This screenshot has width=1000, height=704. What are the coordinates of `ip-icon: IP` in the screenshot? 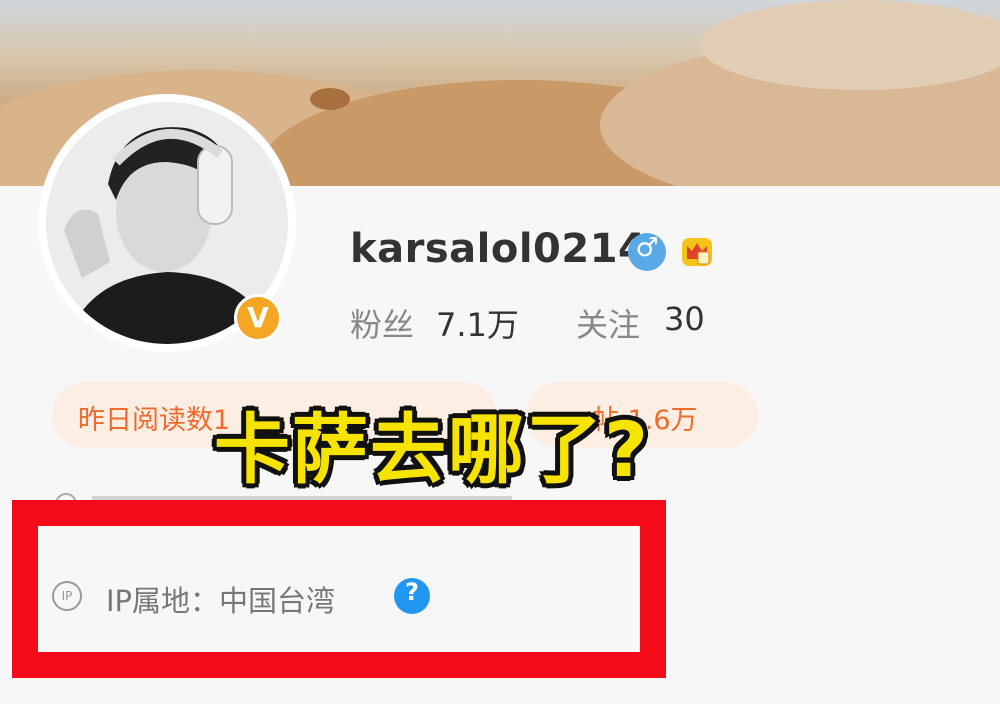 It's located at (67, 596).